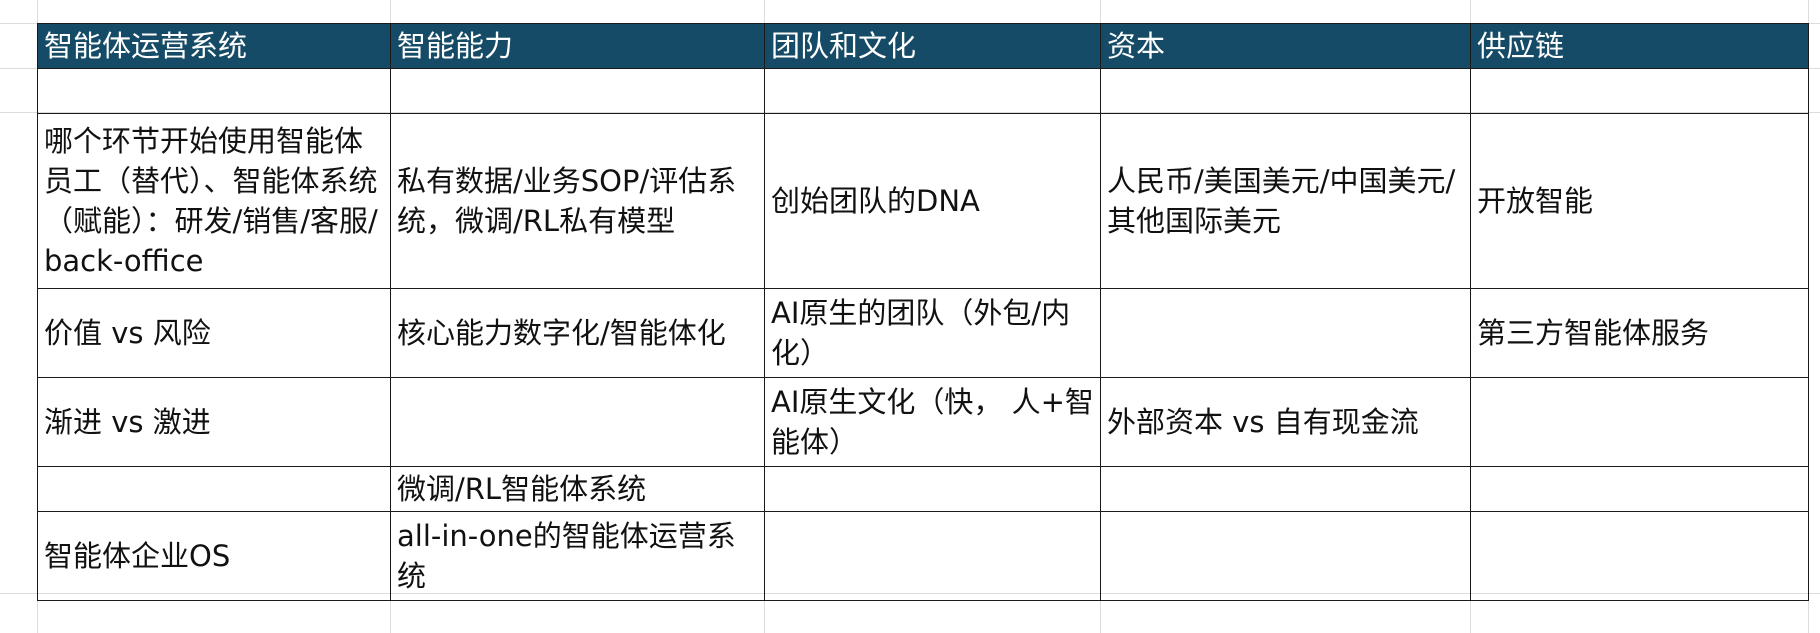 The image size is (1820, 633). What do you see at coordinates (932, 201) in the screenshot?
I see `table-cell: 创始团队的DNA` at bounding box center [932, 201].